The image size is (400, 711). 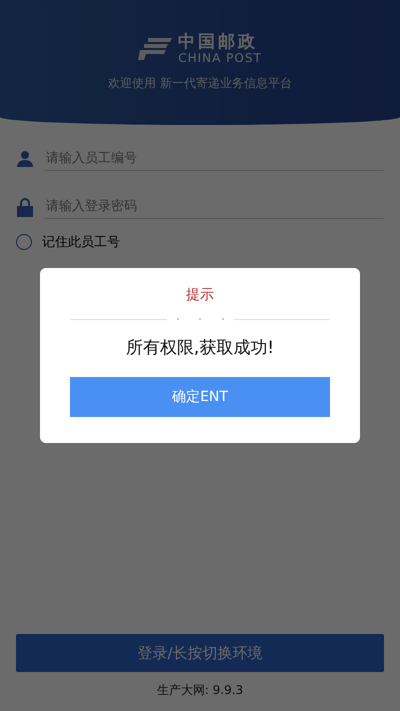 I want to click on post-logo-icon, so click(x=155, y=49).